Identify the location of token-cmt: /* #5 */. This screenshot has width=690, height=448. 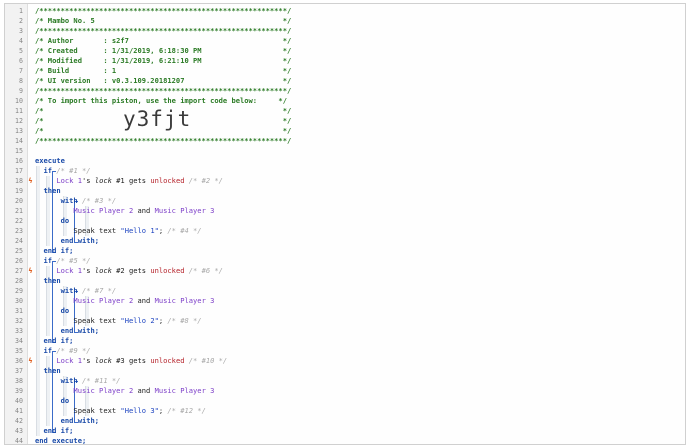
(73, 260).